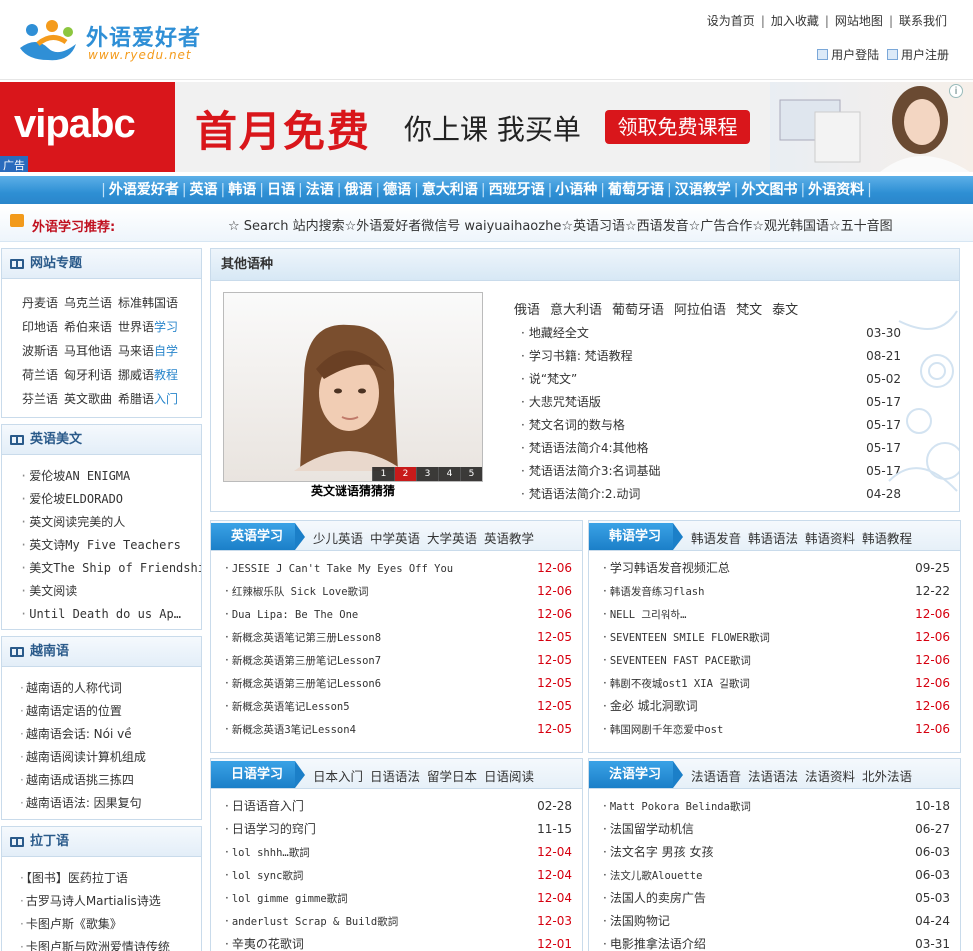  I want to click on english-tab: 英语学习, so click(258, 536).